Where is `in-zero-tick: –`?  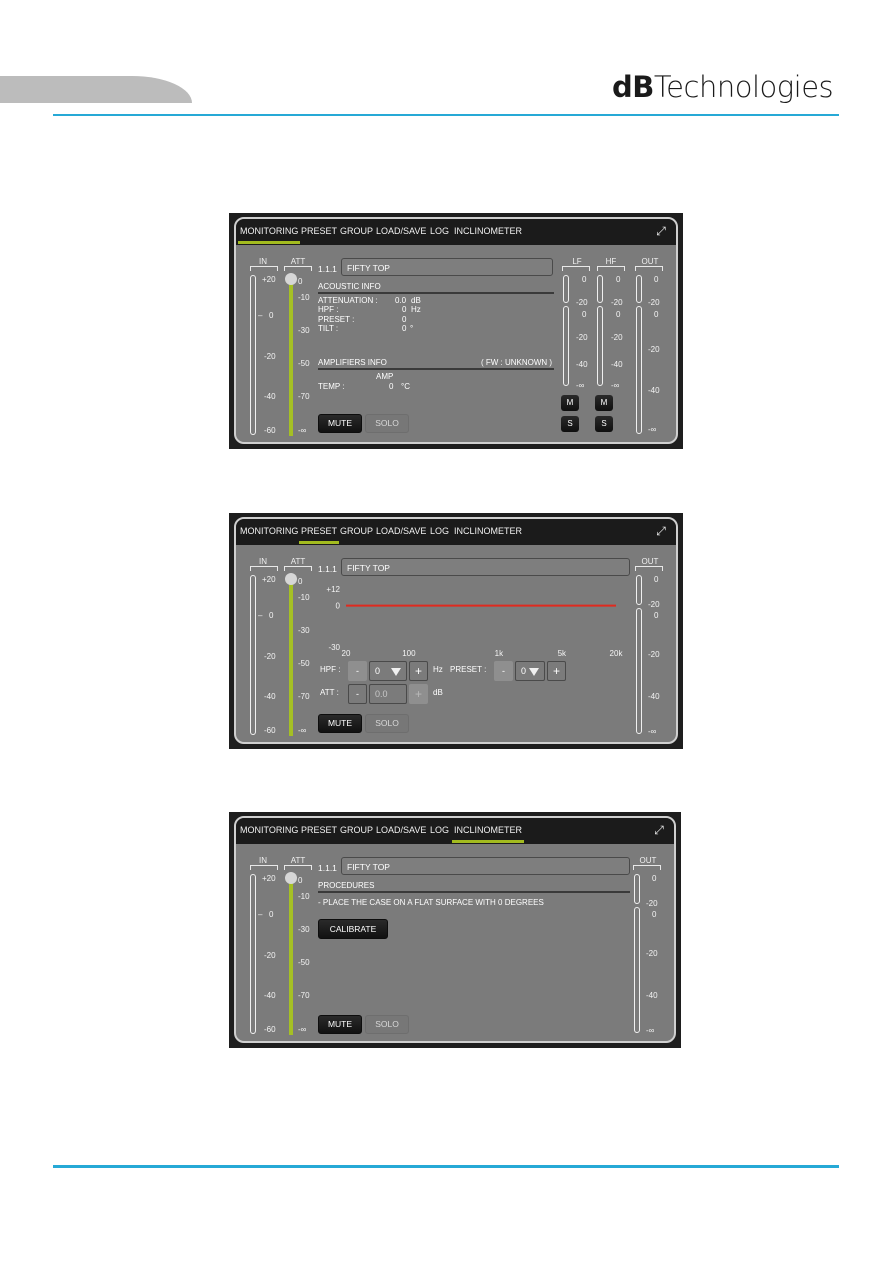
in-zero-tick: – is located at coordinates (260, 914).